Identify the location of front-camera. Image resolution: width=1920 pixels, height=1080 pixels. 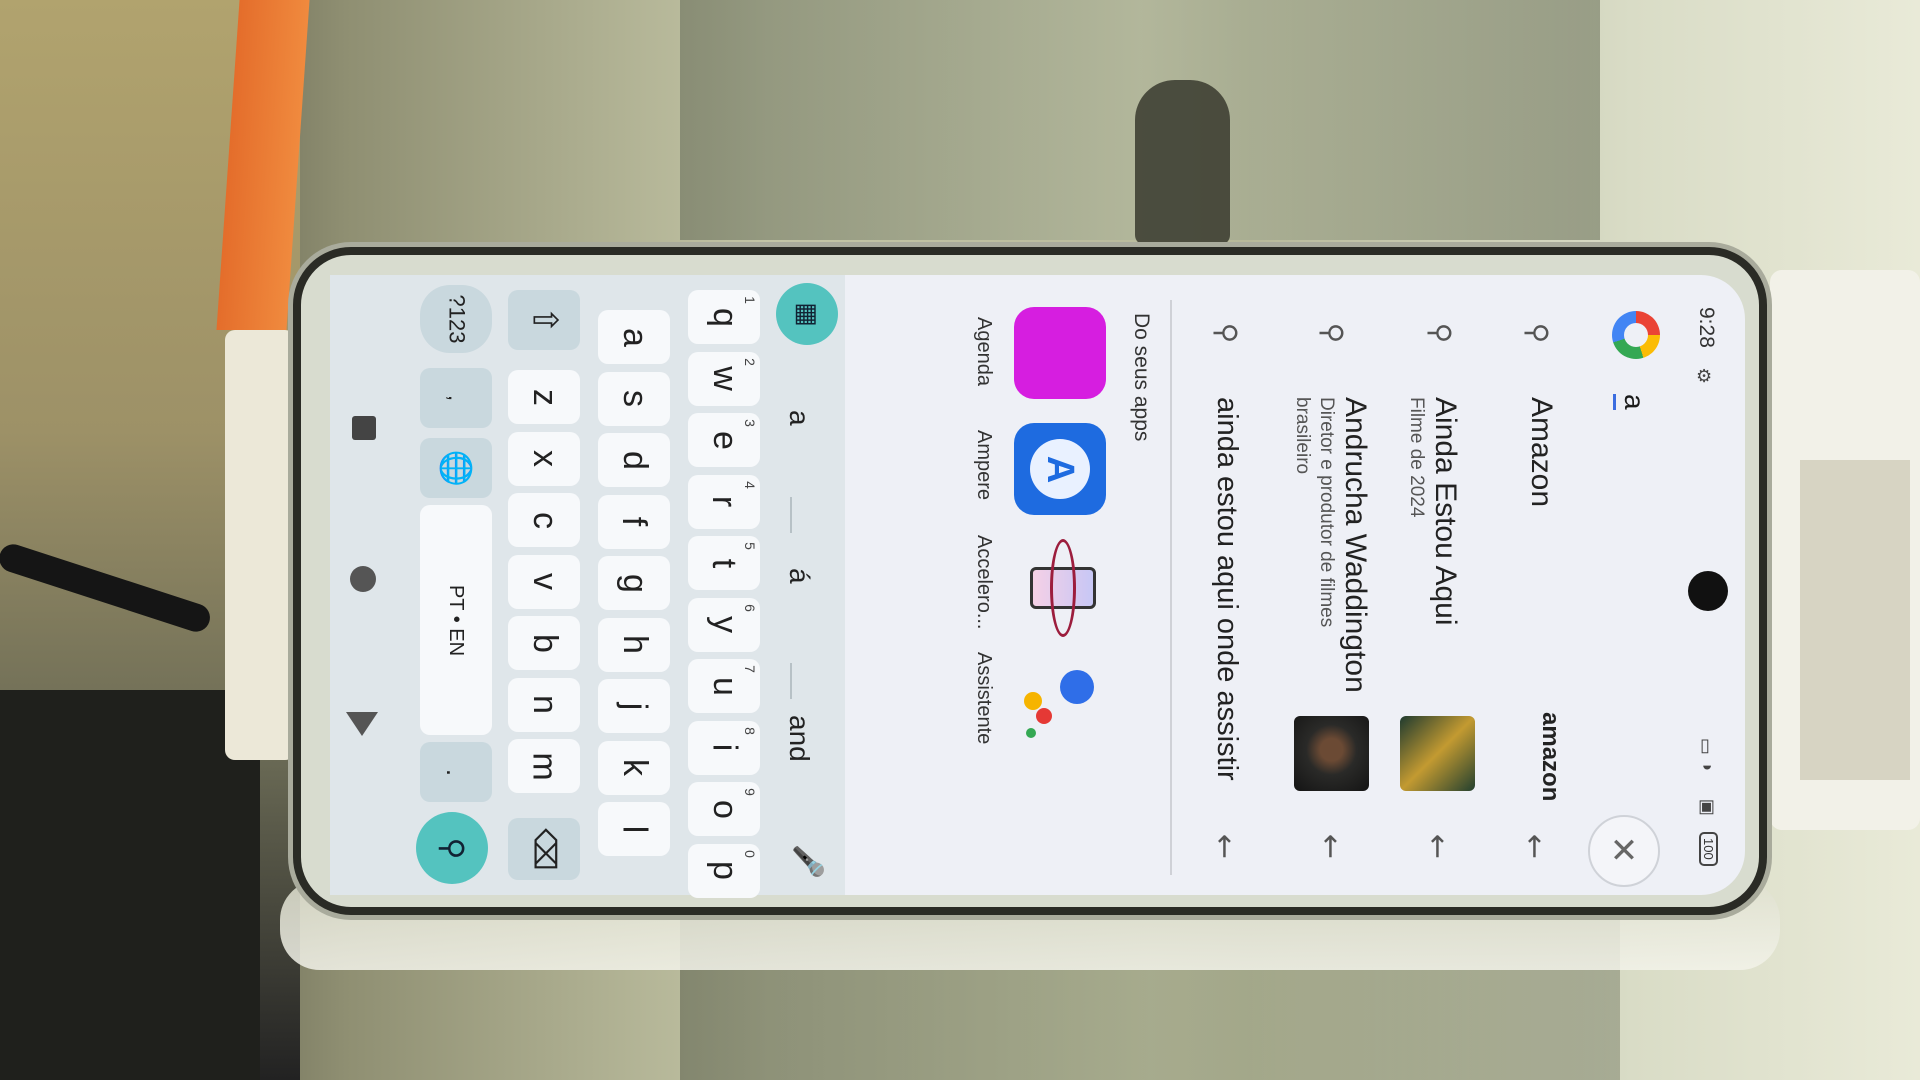
(1708, 591).